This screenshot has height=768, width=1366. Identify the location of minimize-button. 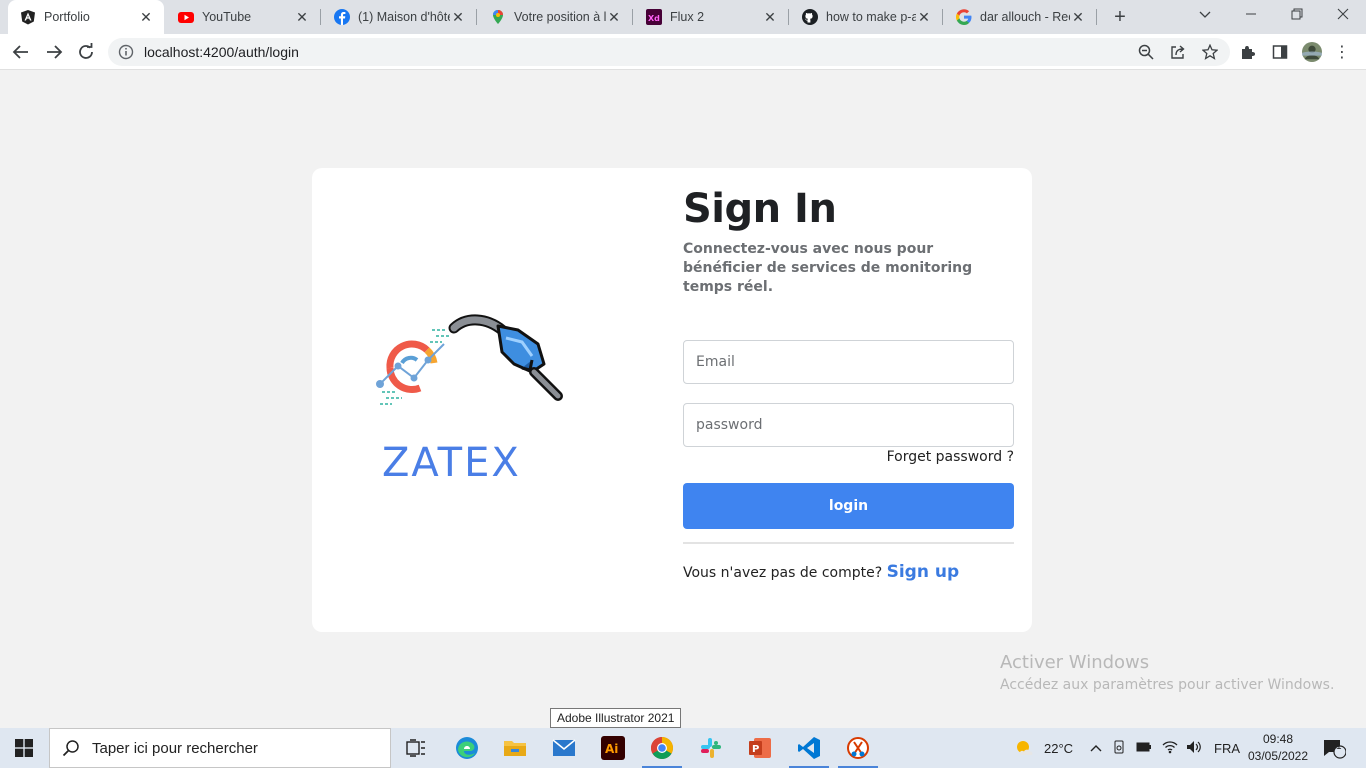
(1251, 17).